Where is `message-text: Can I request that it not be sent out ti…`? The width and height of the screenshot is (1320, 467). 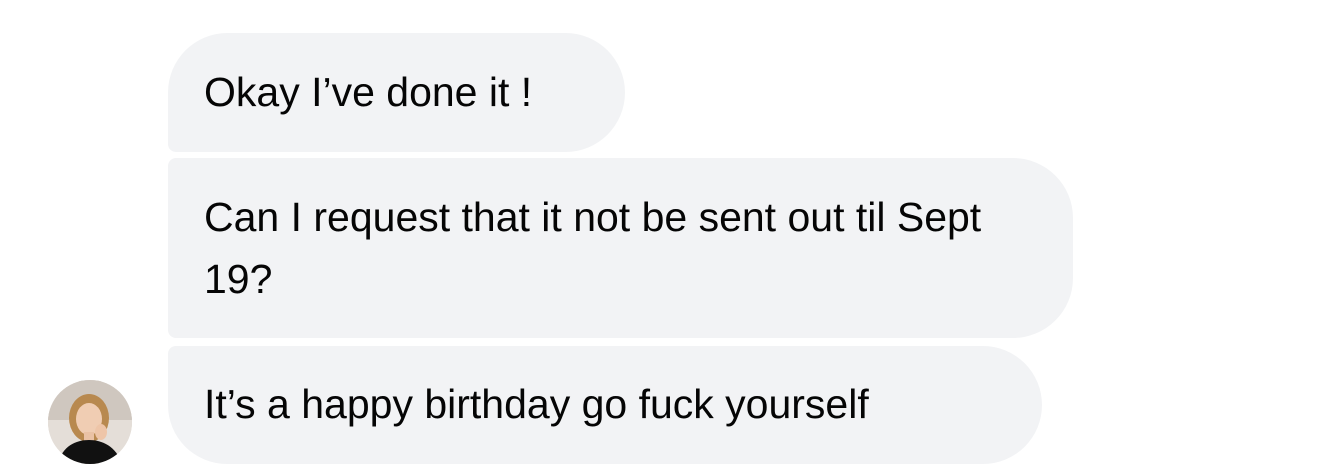
message-text: Can I request that it not be sent out ti… is located at coordinates (593, 248).